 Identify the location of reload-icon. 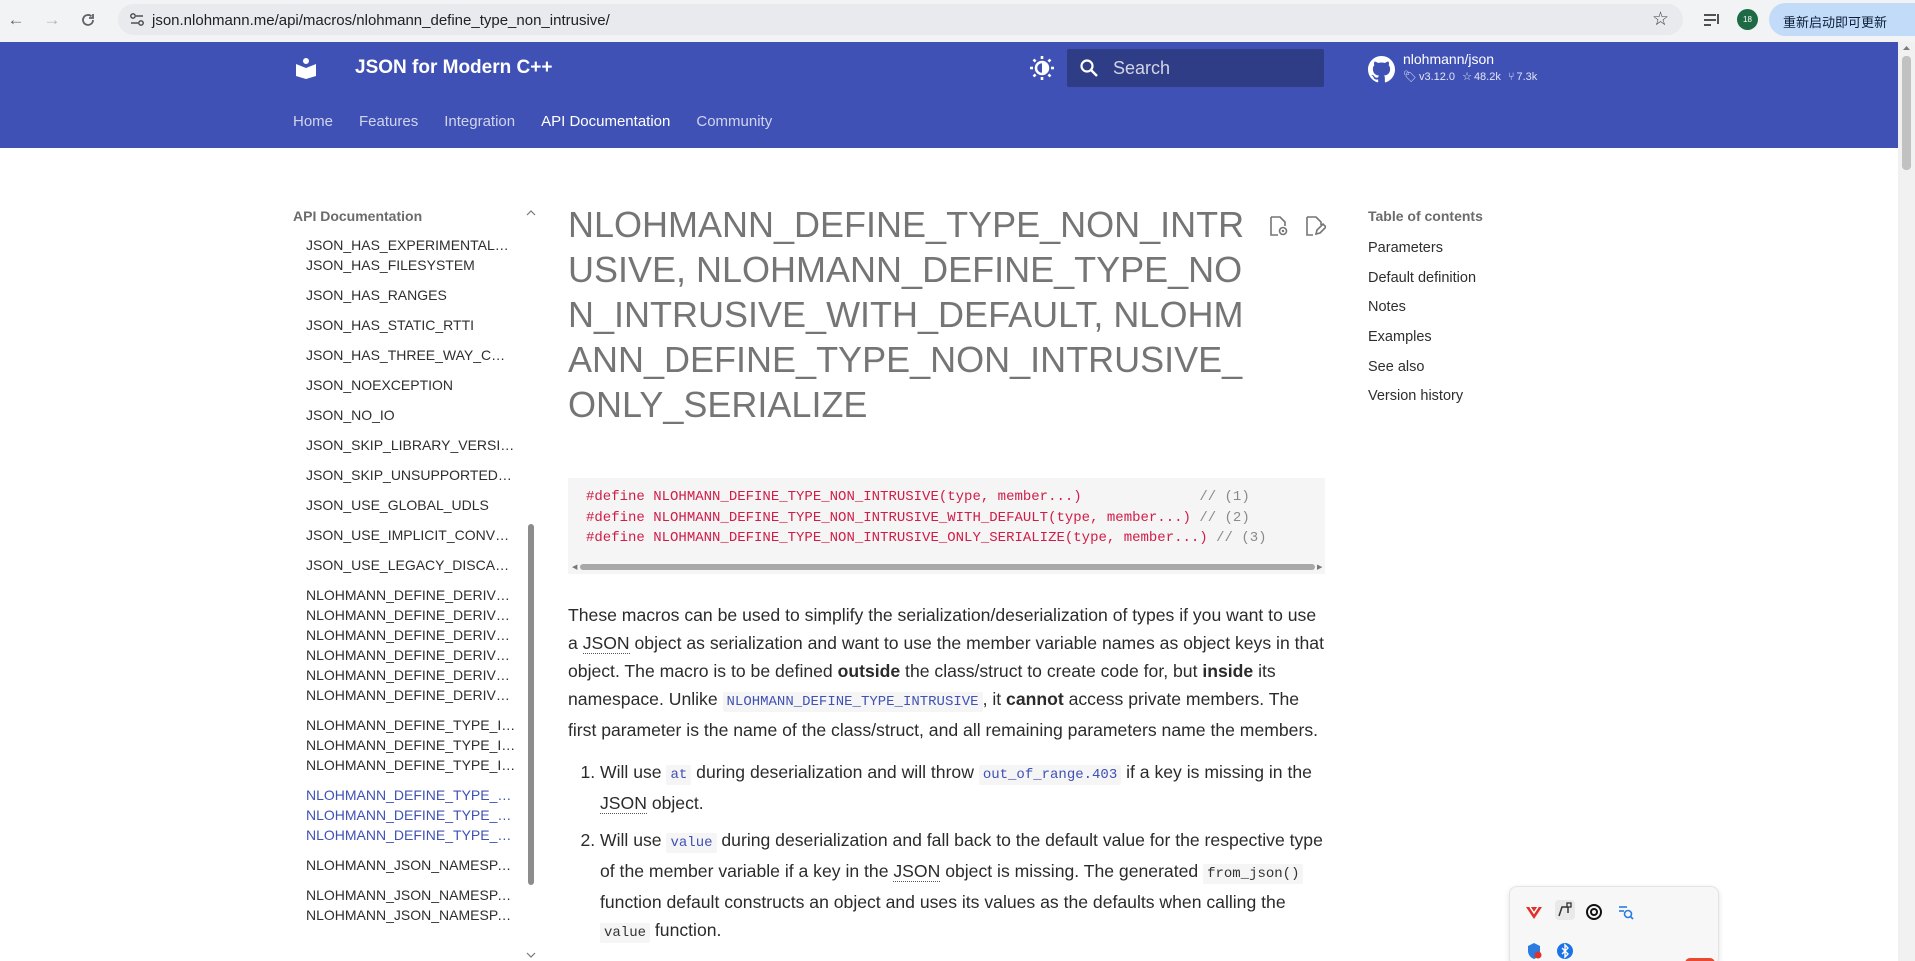
(88, 20).